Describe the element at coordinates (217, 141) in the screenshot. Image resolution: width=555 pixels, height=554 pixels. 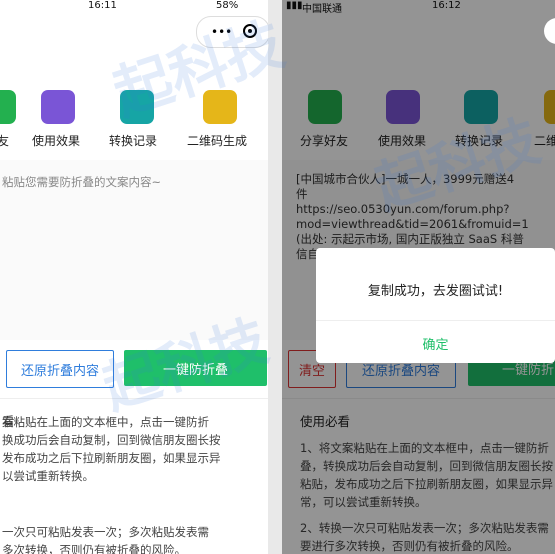
I see `qr-label: 二维码生成` at that location.